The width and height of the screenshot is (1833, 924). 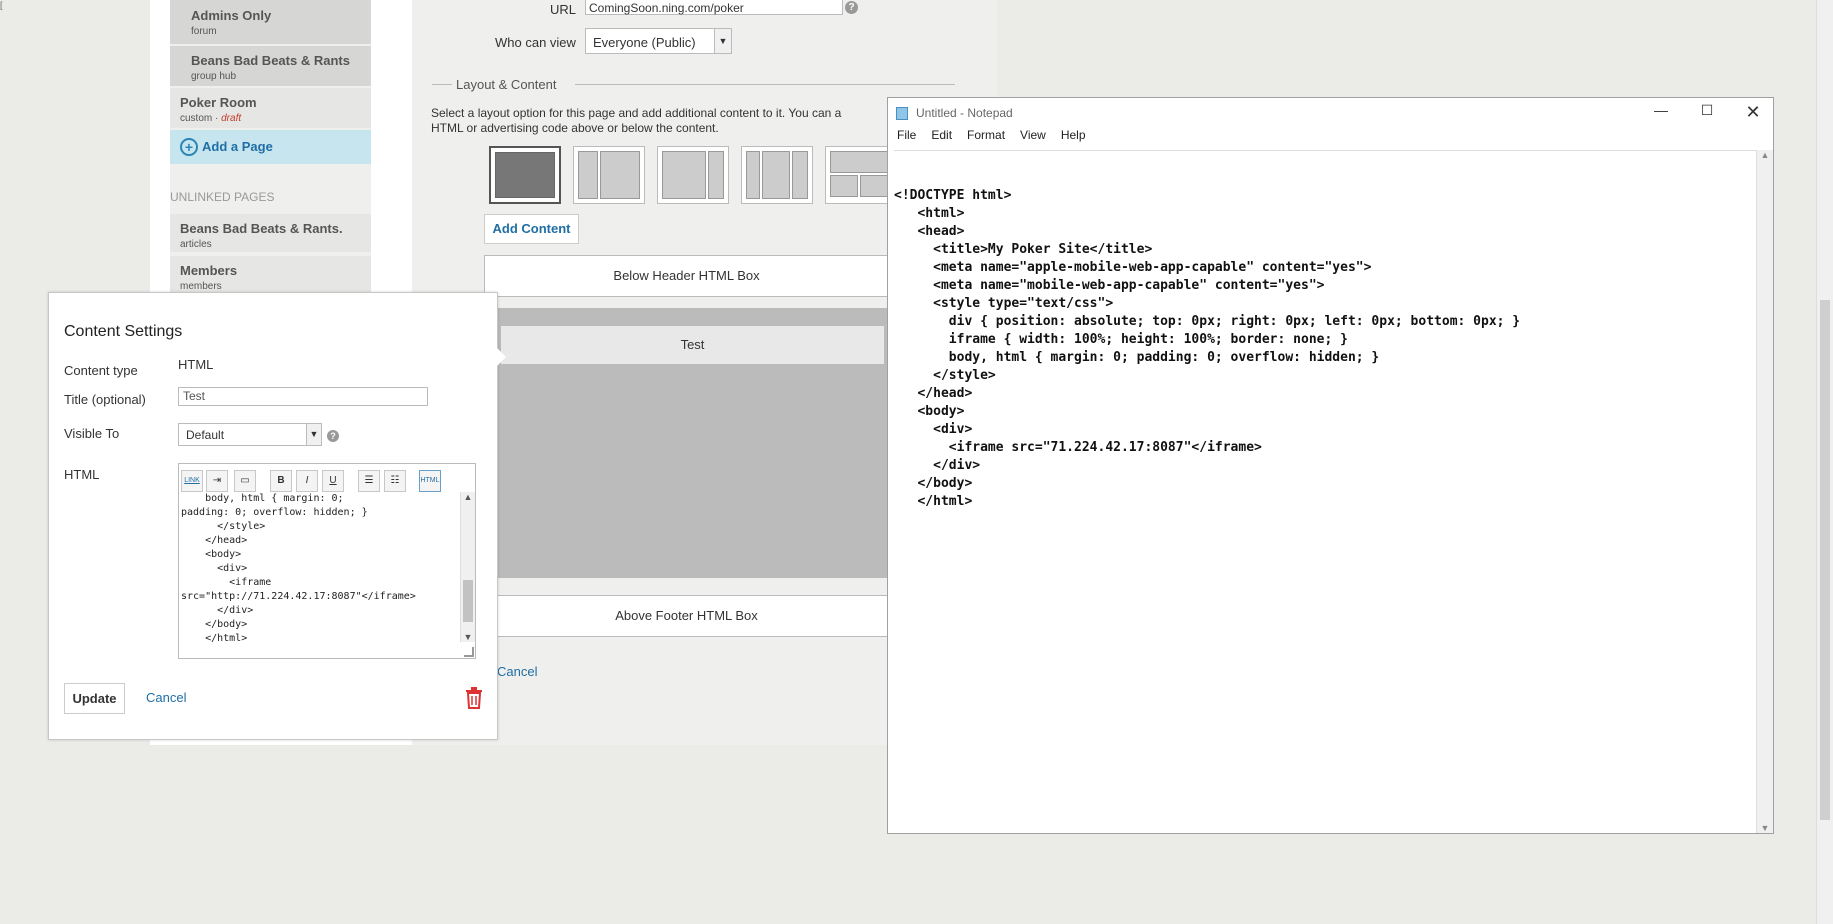 What do you see at coordinates (281, 481) in the screenshot?
I see `bold-button: B` at bounding box center [281, 481].